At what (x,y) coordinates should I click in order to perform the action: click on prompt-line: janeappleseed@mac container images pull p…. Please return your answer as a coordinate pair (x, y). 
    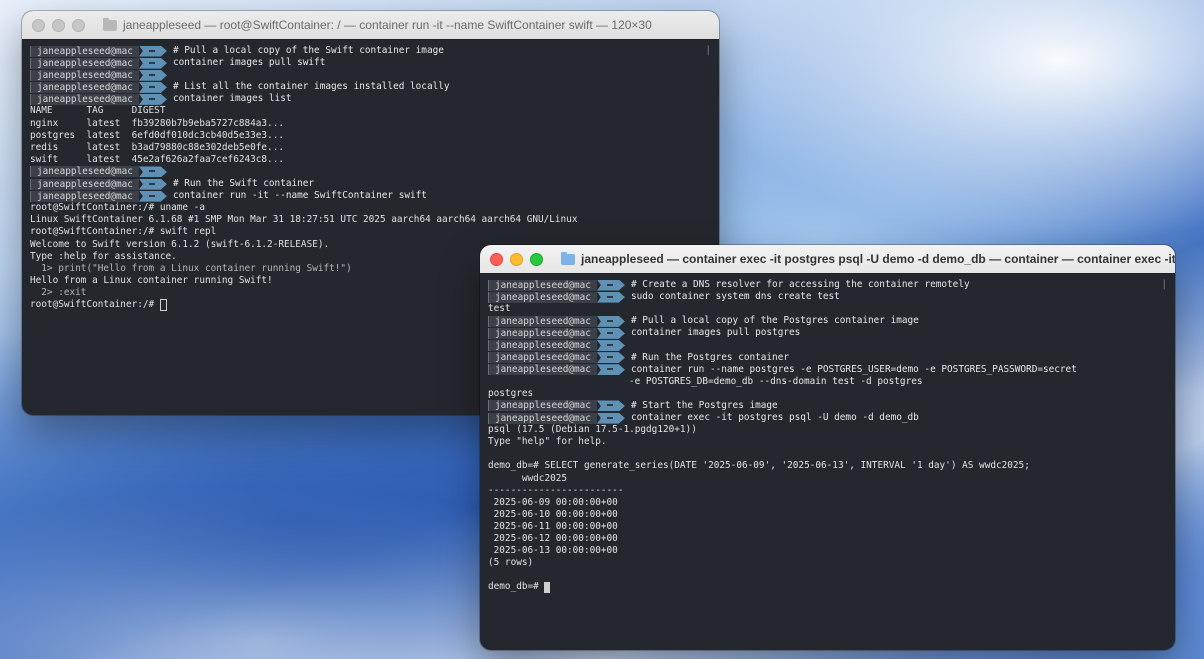
    Looking at the image, I should click on (831, 333).